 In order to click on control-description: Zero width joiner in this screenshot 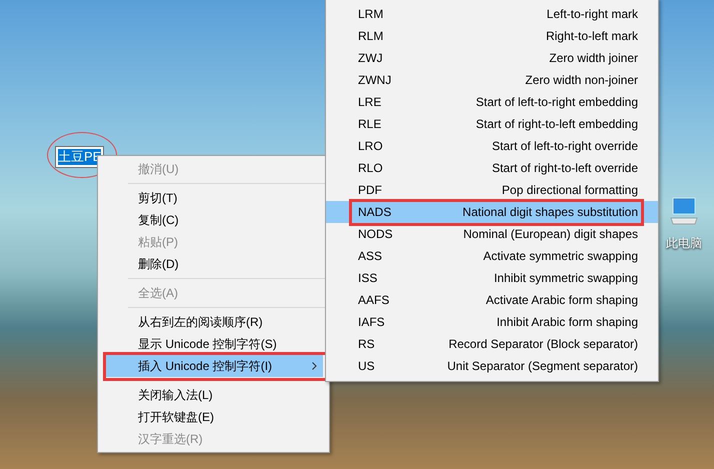, I will do `click(593, 58)`.